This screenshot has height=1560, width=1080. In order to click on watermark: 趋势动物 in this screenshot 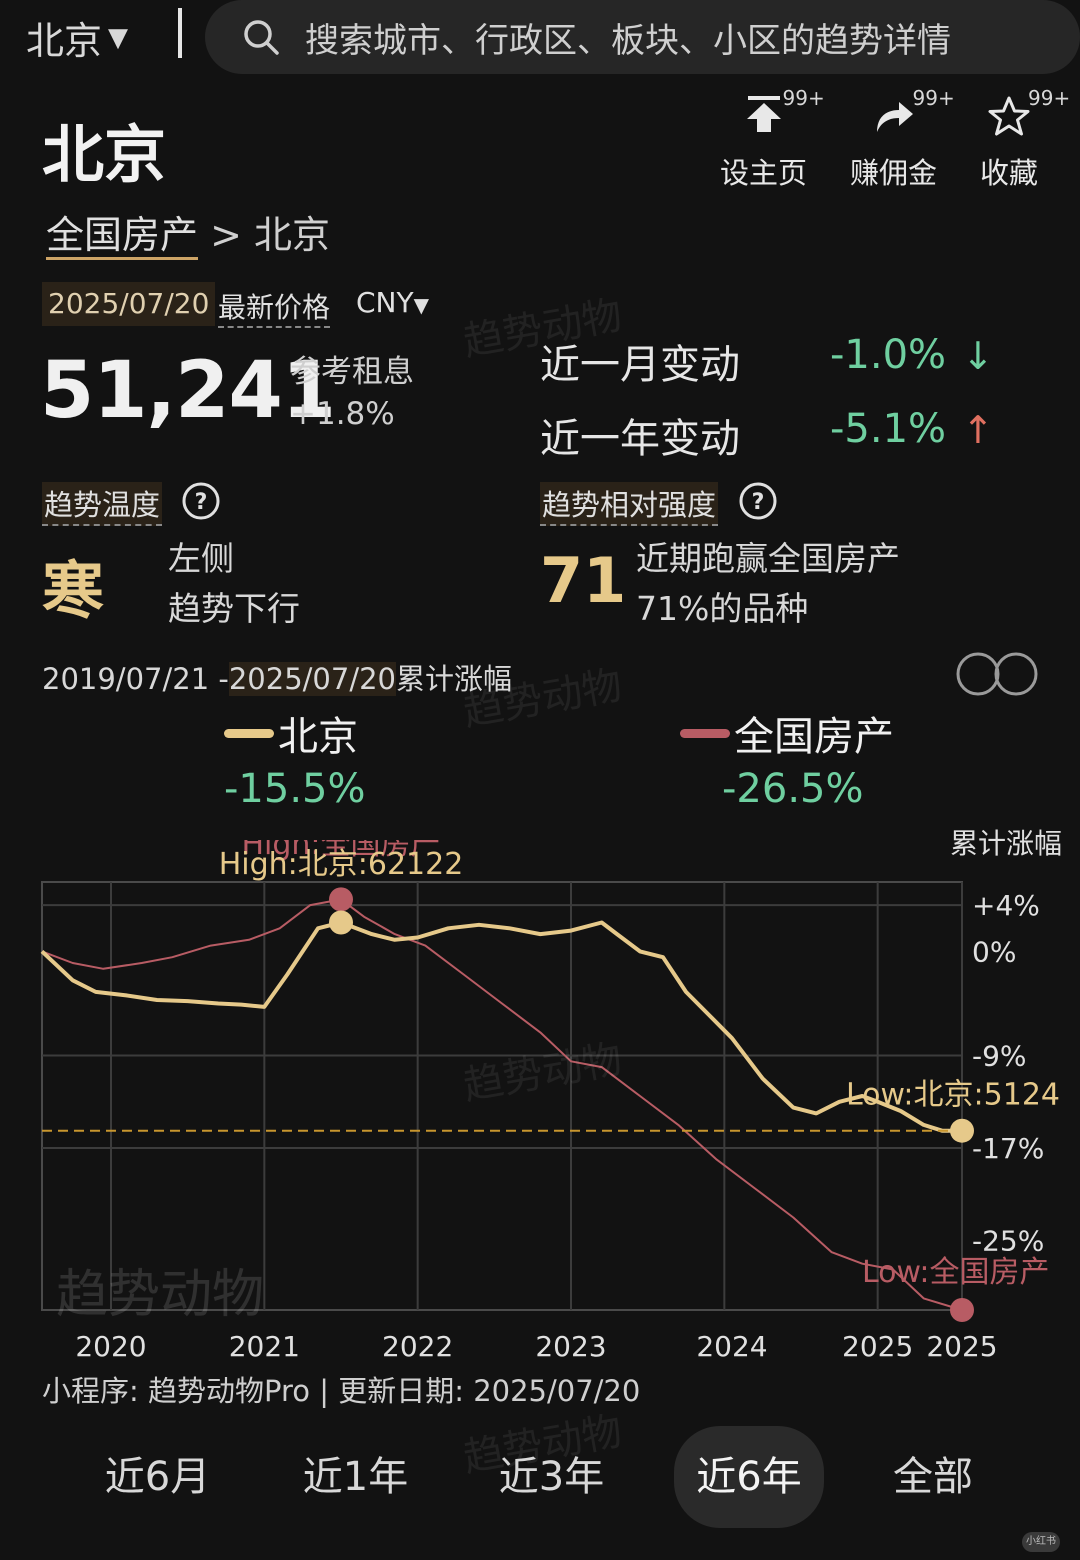, I will do `click(160, 1295)`.